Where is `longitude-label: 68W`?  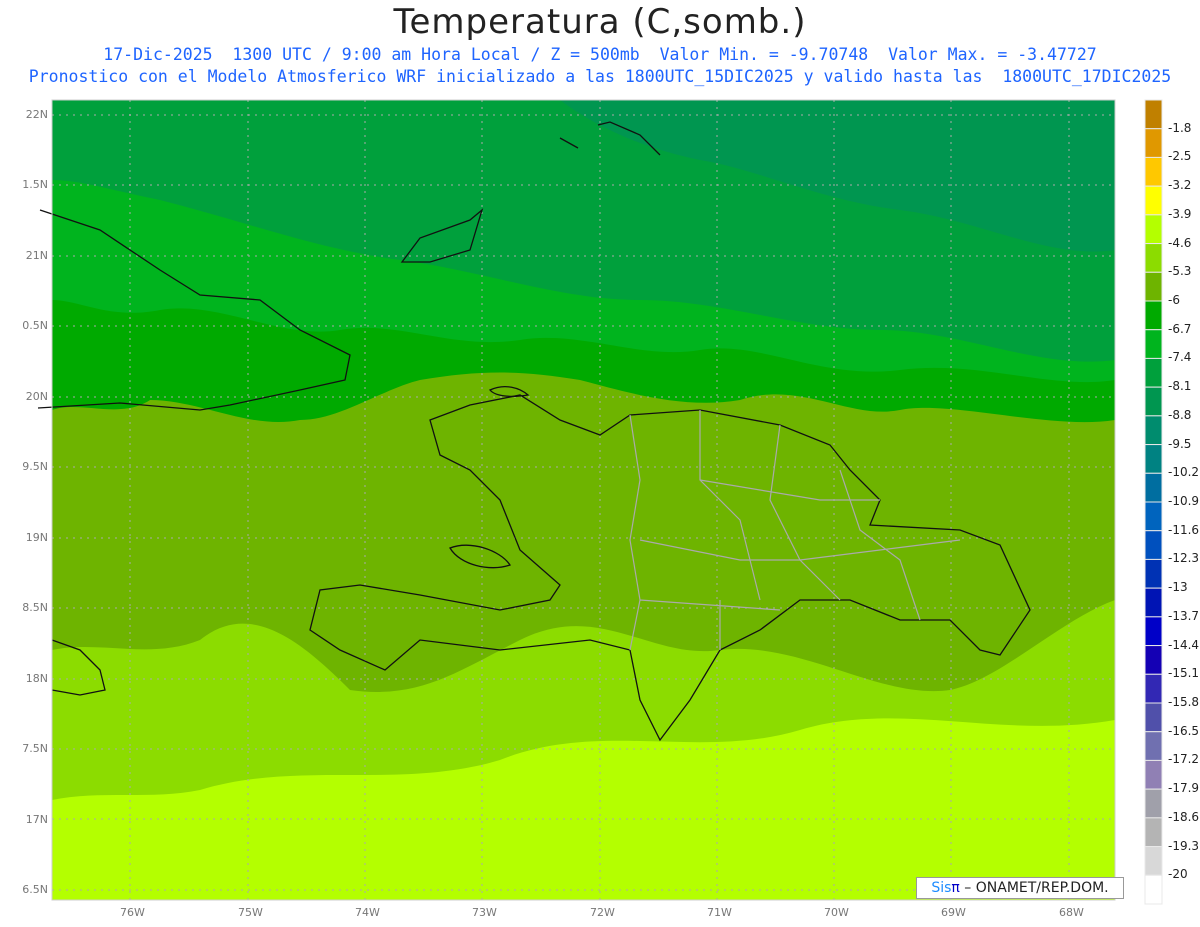 longitude-label: 68W is located at coordinates (1071, 912).